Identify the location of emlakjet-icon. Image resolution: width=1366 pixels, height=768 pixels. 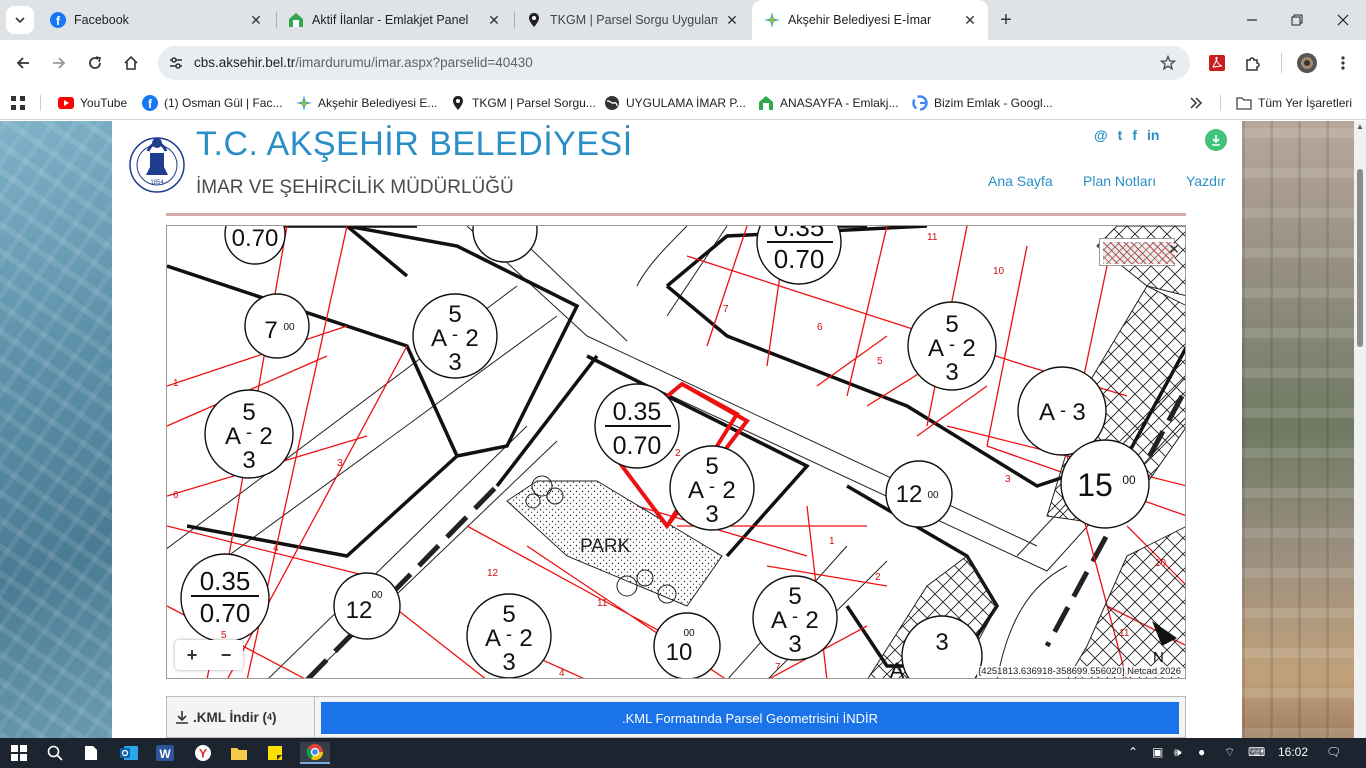
(296, 20).